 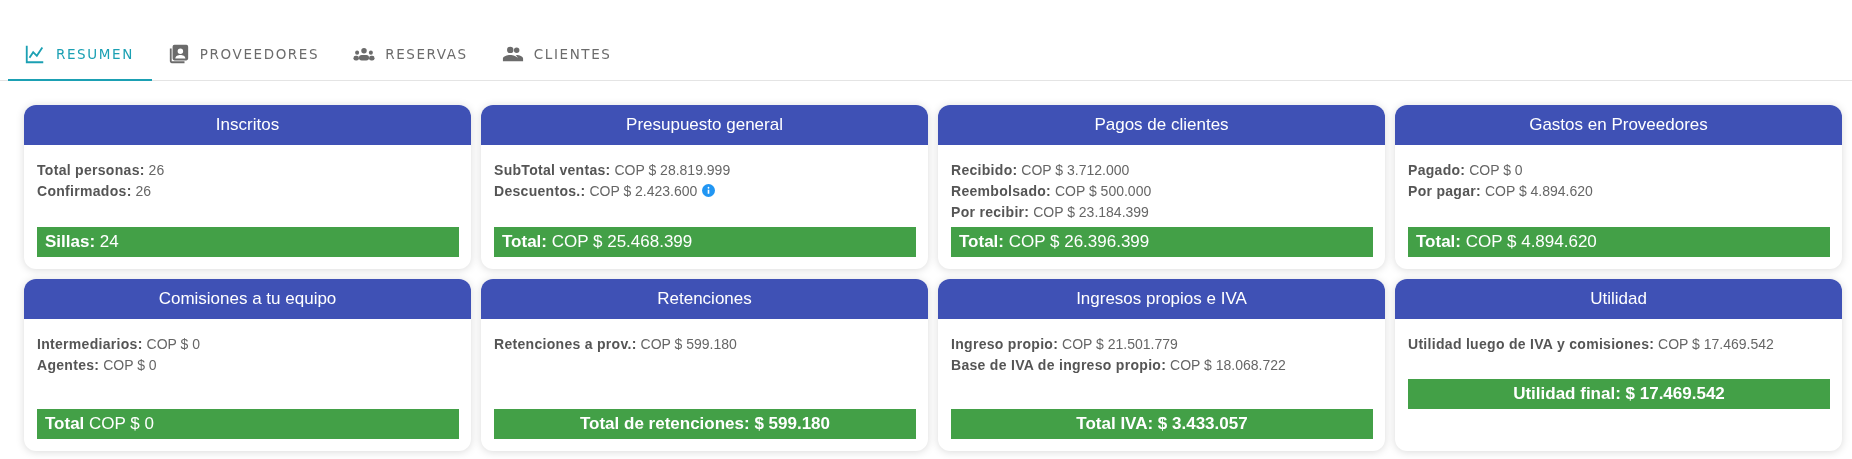 What do you see at coordinates (1161, 299) in the screenshot?
I see `card-header: Ingresos propios e IVA` at bounding box center [1161, 299].